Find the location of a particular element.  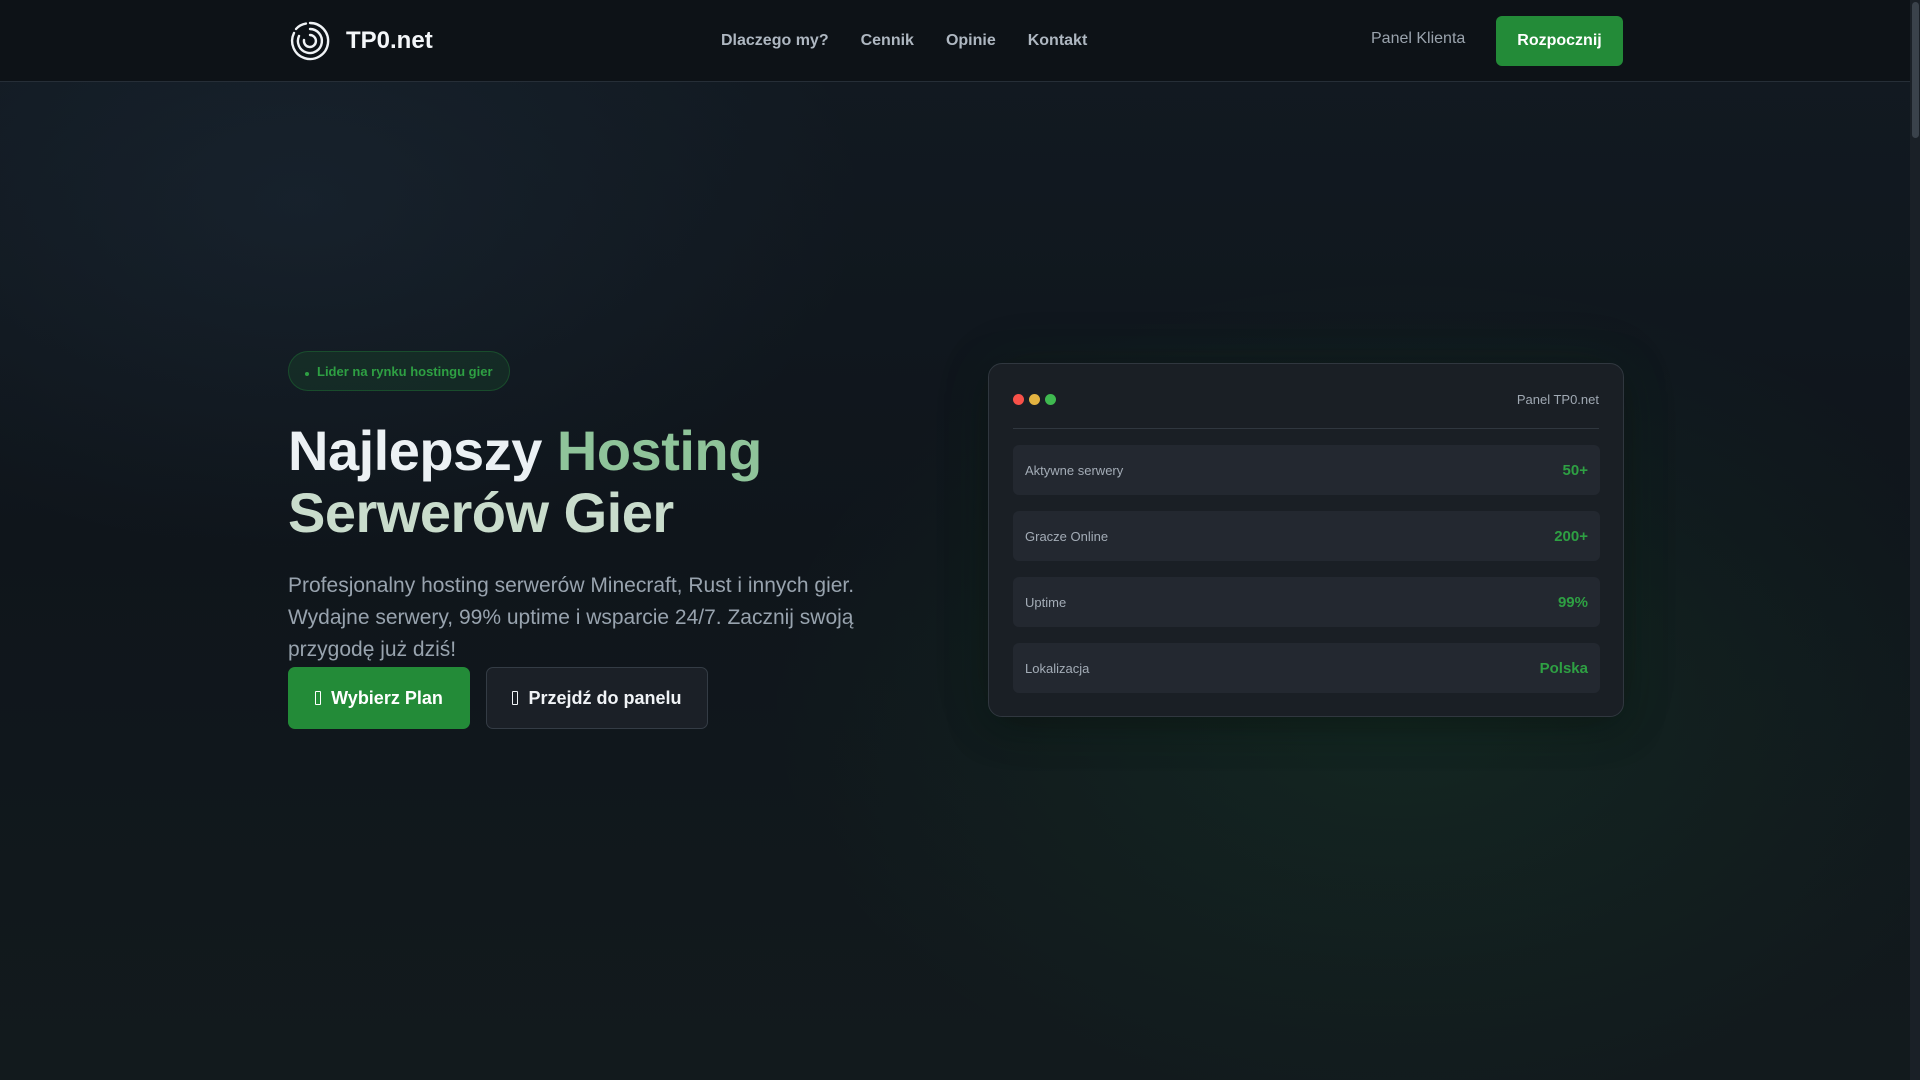

choose-plan-label: Wybierz Plan is located at coordinates (387, 697).